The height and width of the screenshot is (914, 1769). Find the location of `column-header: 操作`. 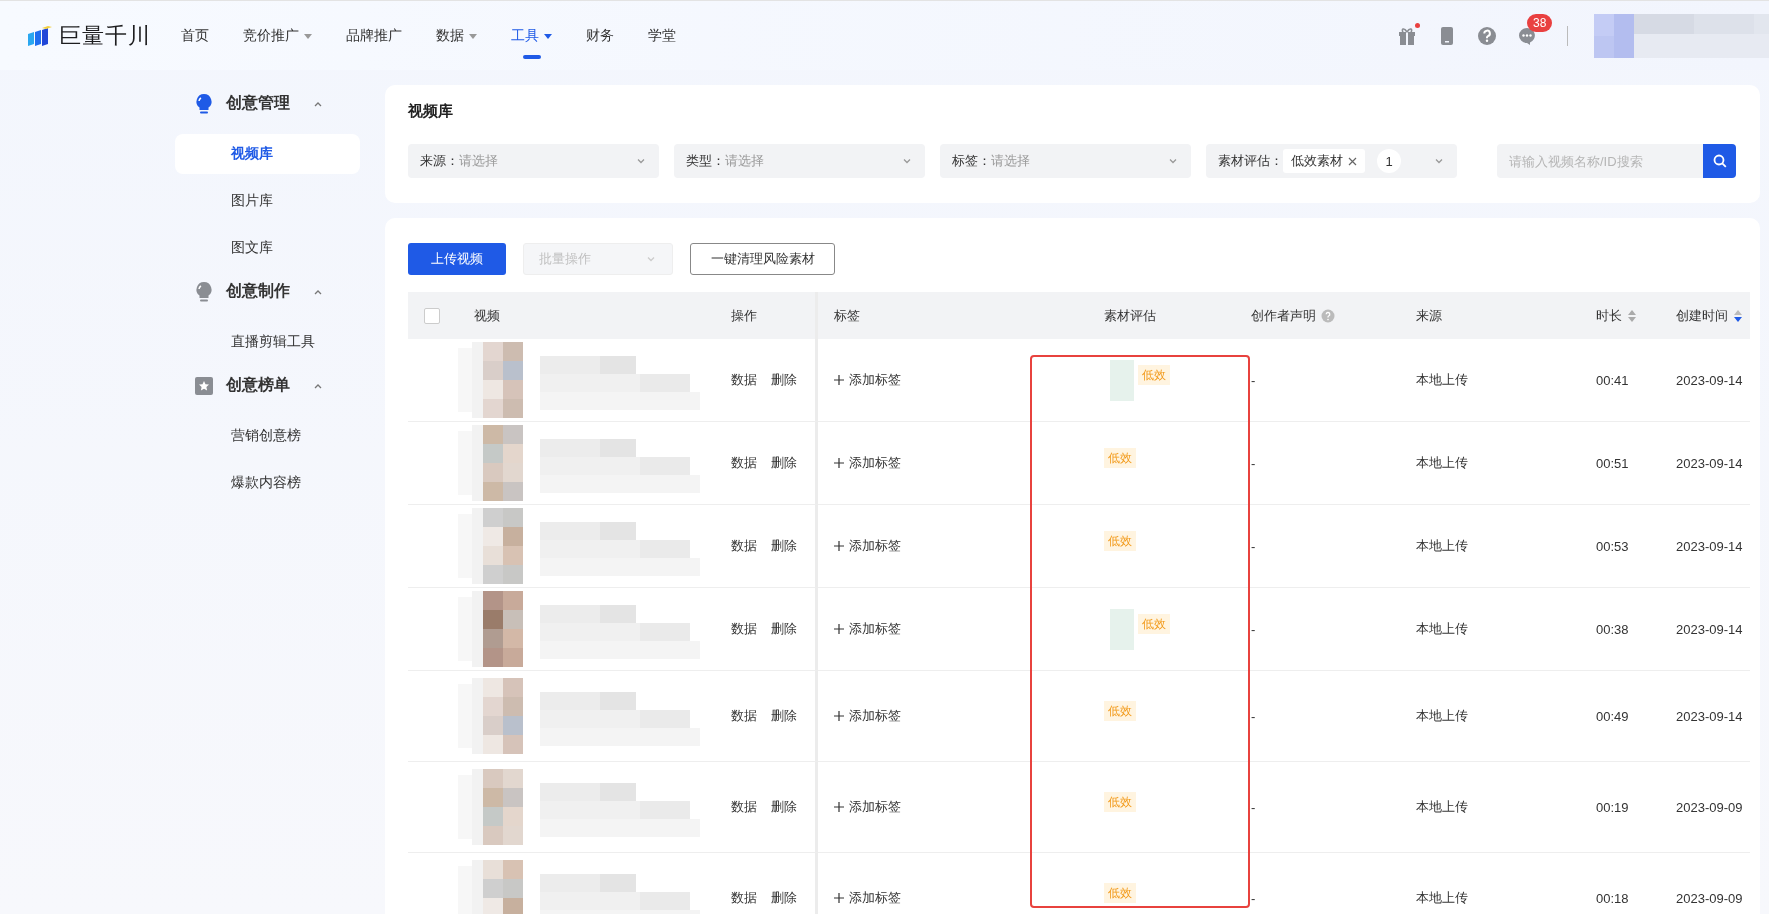

column-header: 操作 is located at coordinates (744, 315).